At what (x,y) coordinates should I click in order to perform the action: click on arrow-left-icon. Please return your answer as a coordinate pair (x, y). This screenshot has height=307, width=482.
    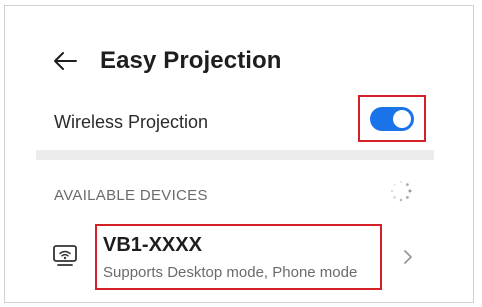
    Looking at the image, I should click on (65, 61).